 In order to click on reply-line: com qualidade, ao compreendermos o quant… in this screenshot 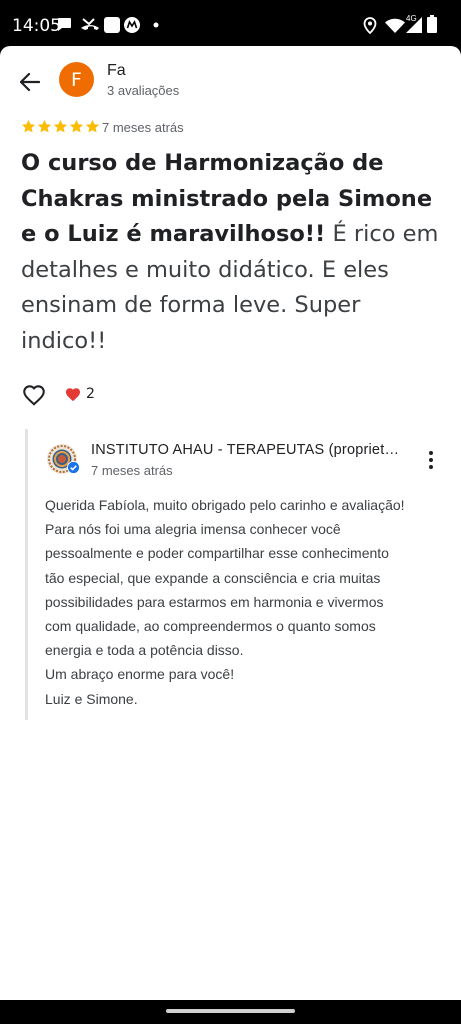, I will do `click(210, 626)`.